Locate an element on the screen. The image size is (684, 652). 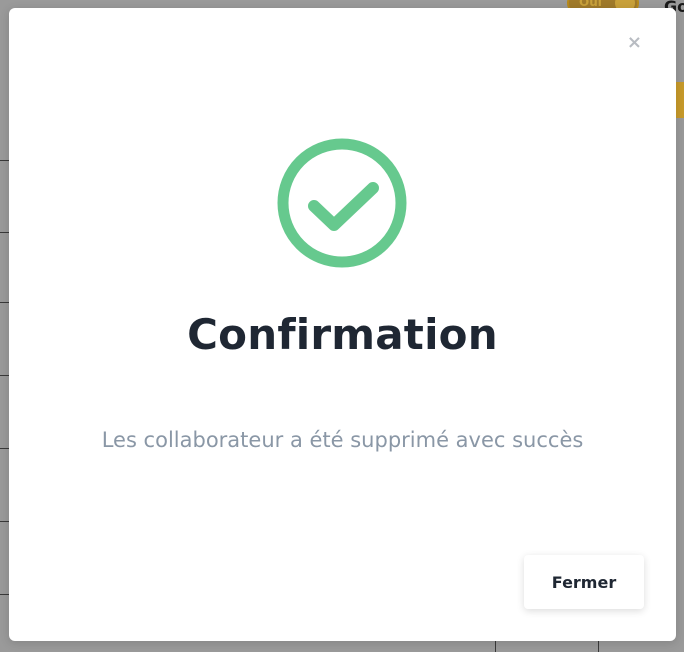
close-button: Fermer is located at coordinates (584, 582).